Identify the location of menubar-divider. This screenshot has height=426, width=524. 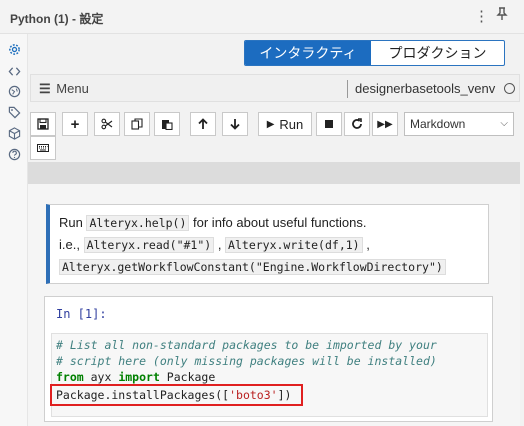
(347, 89).